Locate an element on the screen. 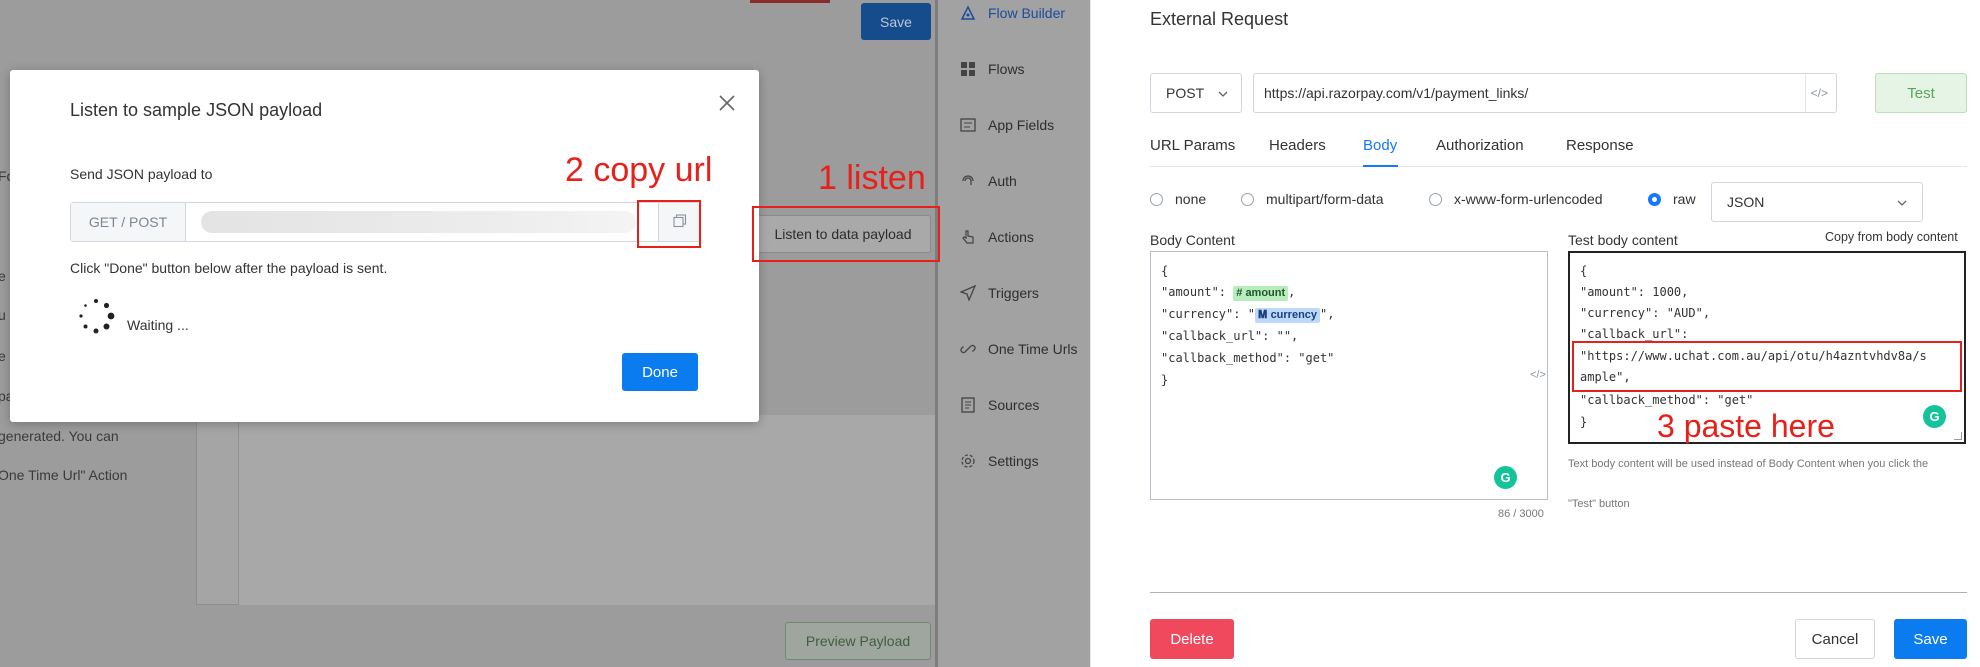 This screenshot has width=1980, height=667. method-value: POST is located at coordinates (1185, 93).